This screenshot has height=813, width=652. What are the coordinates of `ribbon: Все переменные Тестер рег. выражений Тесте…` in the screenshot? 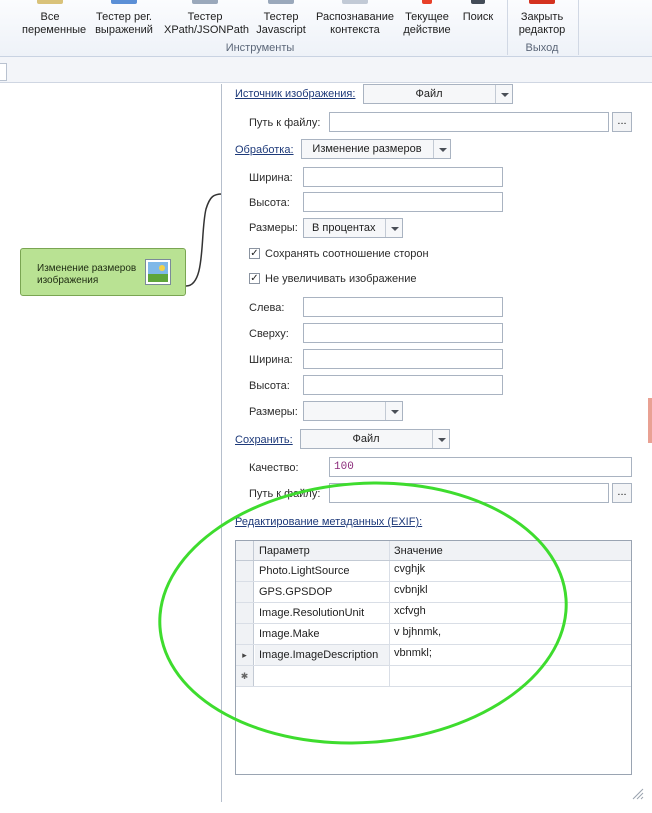 It's located at (326, 28).